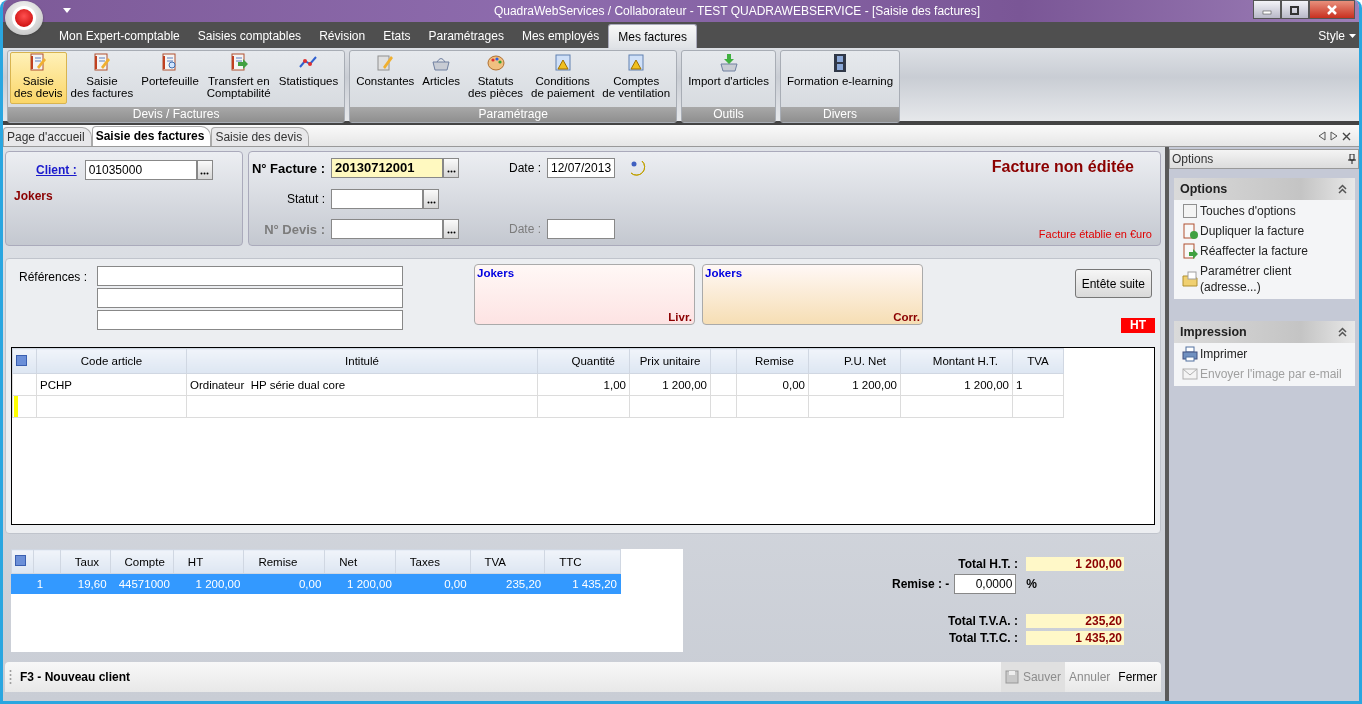 The image size is (1362, 704). I want to click on scroll-right-icon, so click(1334, 136).